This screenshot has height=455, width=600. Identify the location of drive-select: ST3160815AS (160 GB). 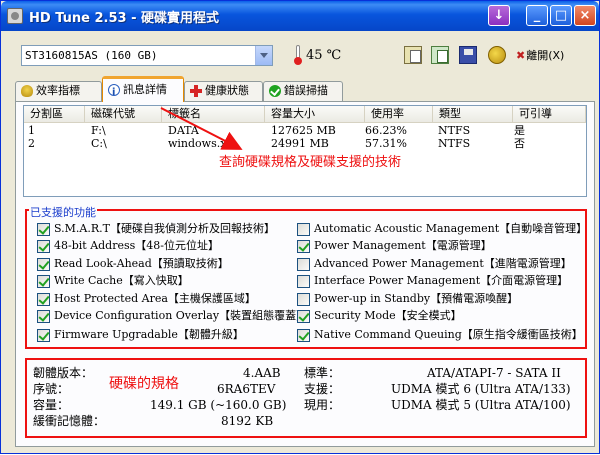
(147, 55).